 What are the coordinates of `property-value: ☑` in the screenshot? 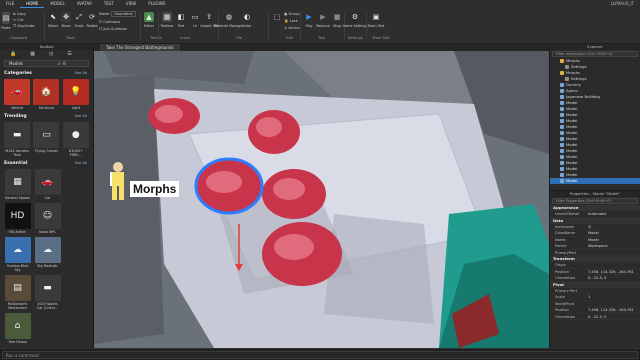 It's located at (614, 227).